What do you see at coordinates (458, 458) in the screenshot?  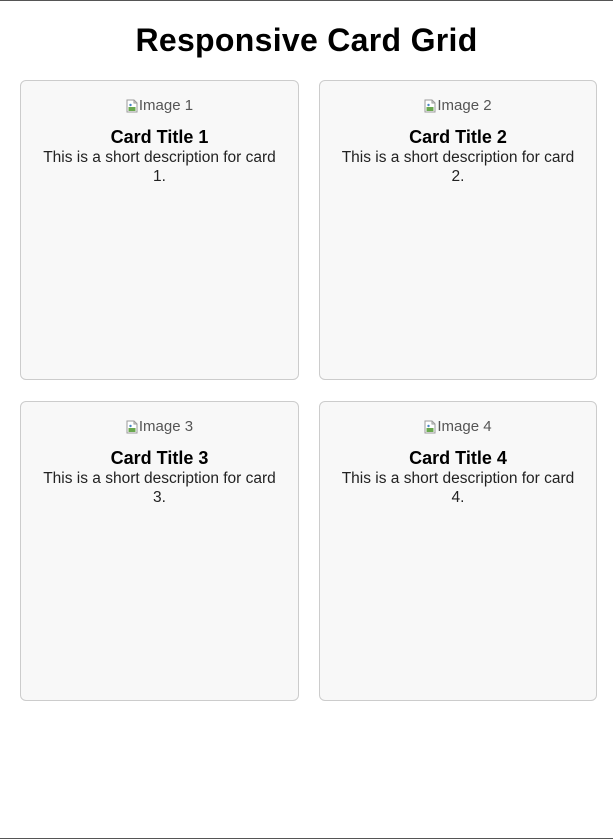 I see `card-title: Card Title 4` at bounding box center [458, 458].